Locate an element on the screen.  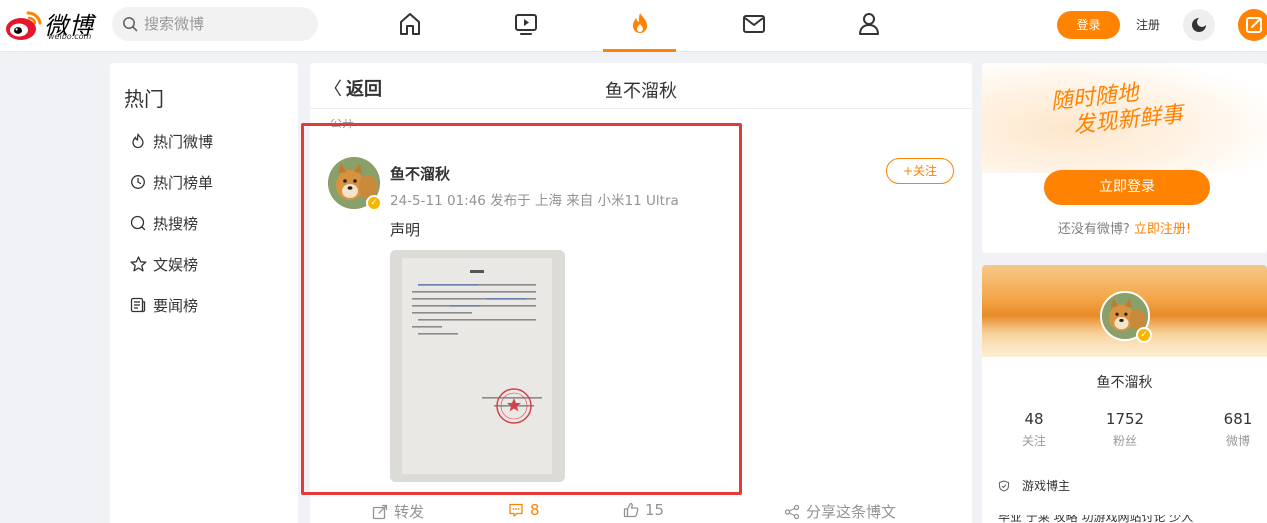
home-icon is located at coordinates (410, 24).